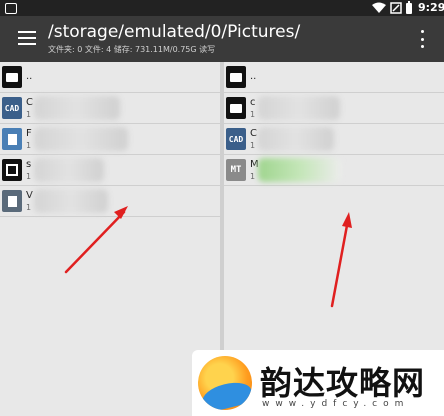  I want to click on vertical-dots-icon, so click(422, 39).